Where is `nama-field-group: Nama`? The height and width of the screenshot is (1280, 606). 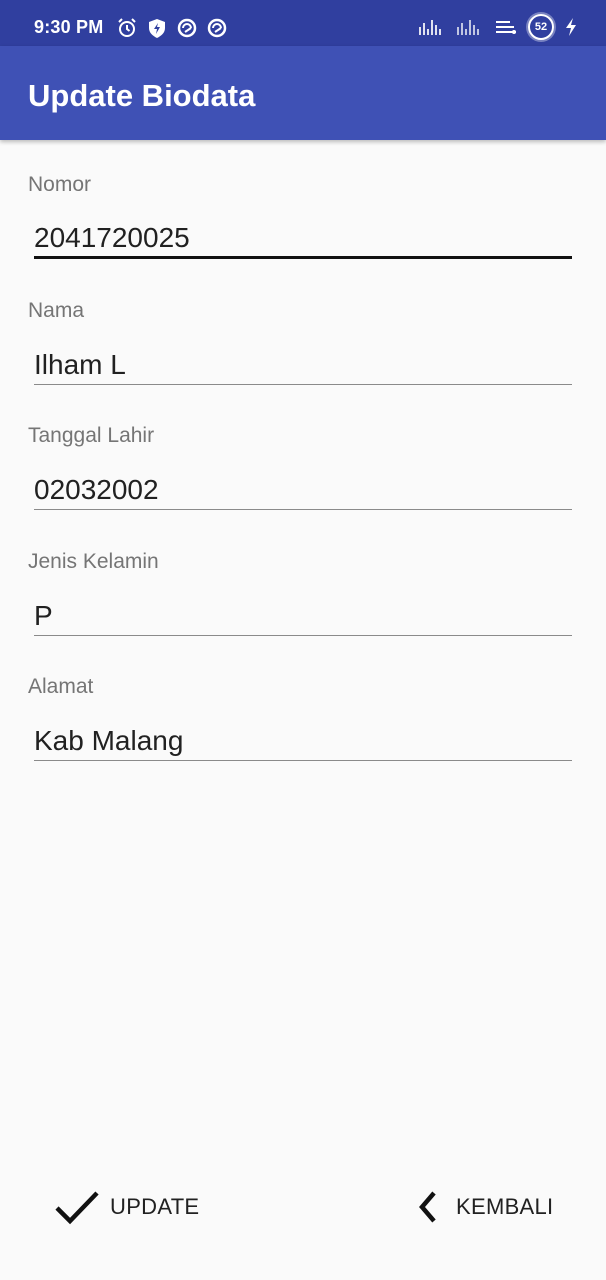 nama-field-group: Nama is located at coordinates (301, 342).